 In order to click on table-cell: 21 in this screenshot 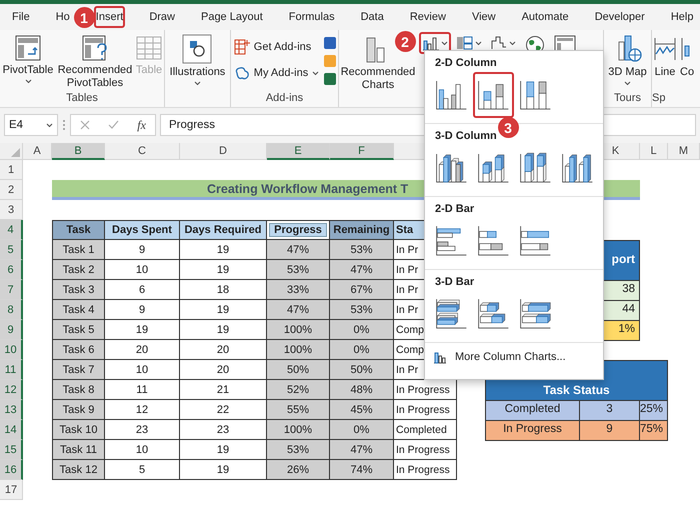, I will do `click(223, 390)`.